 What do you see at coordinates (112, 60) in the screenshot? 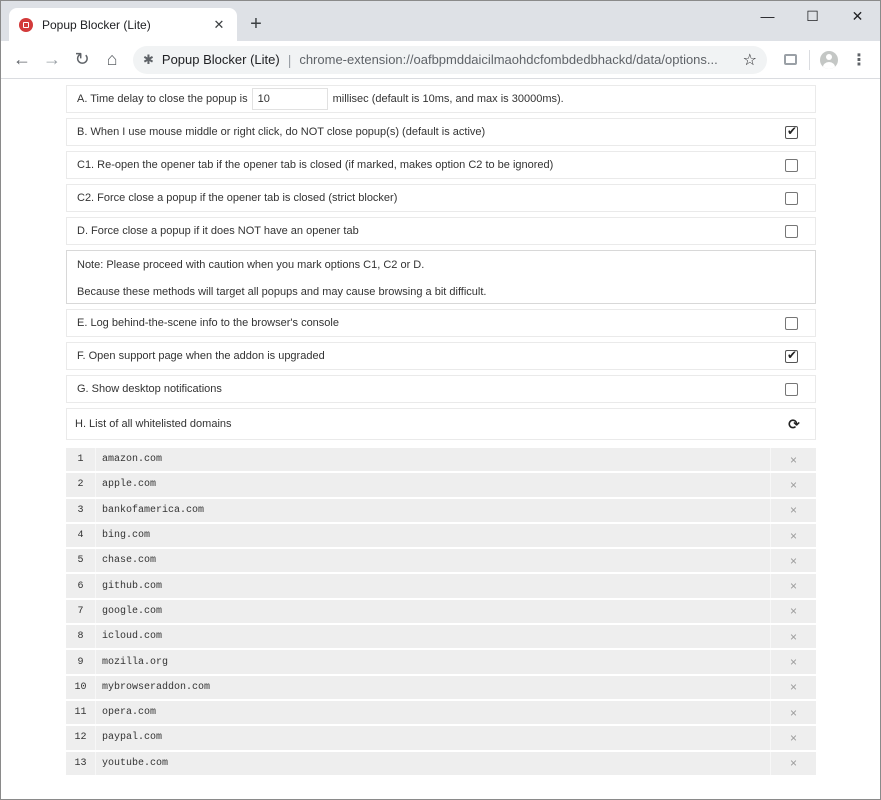
I see `home-button: ⌂` at bounding box center [112, 60].